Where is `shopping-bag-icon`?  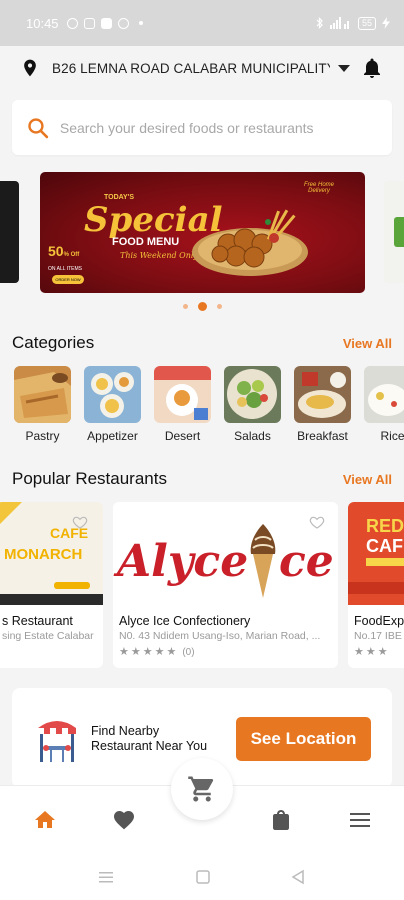
shopping-bag-icon is located at coordinates (281, 820).